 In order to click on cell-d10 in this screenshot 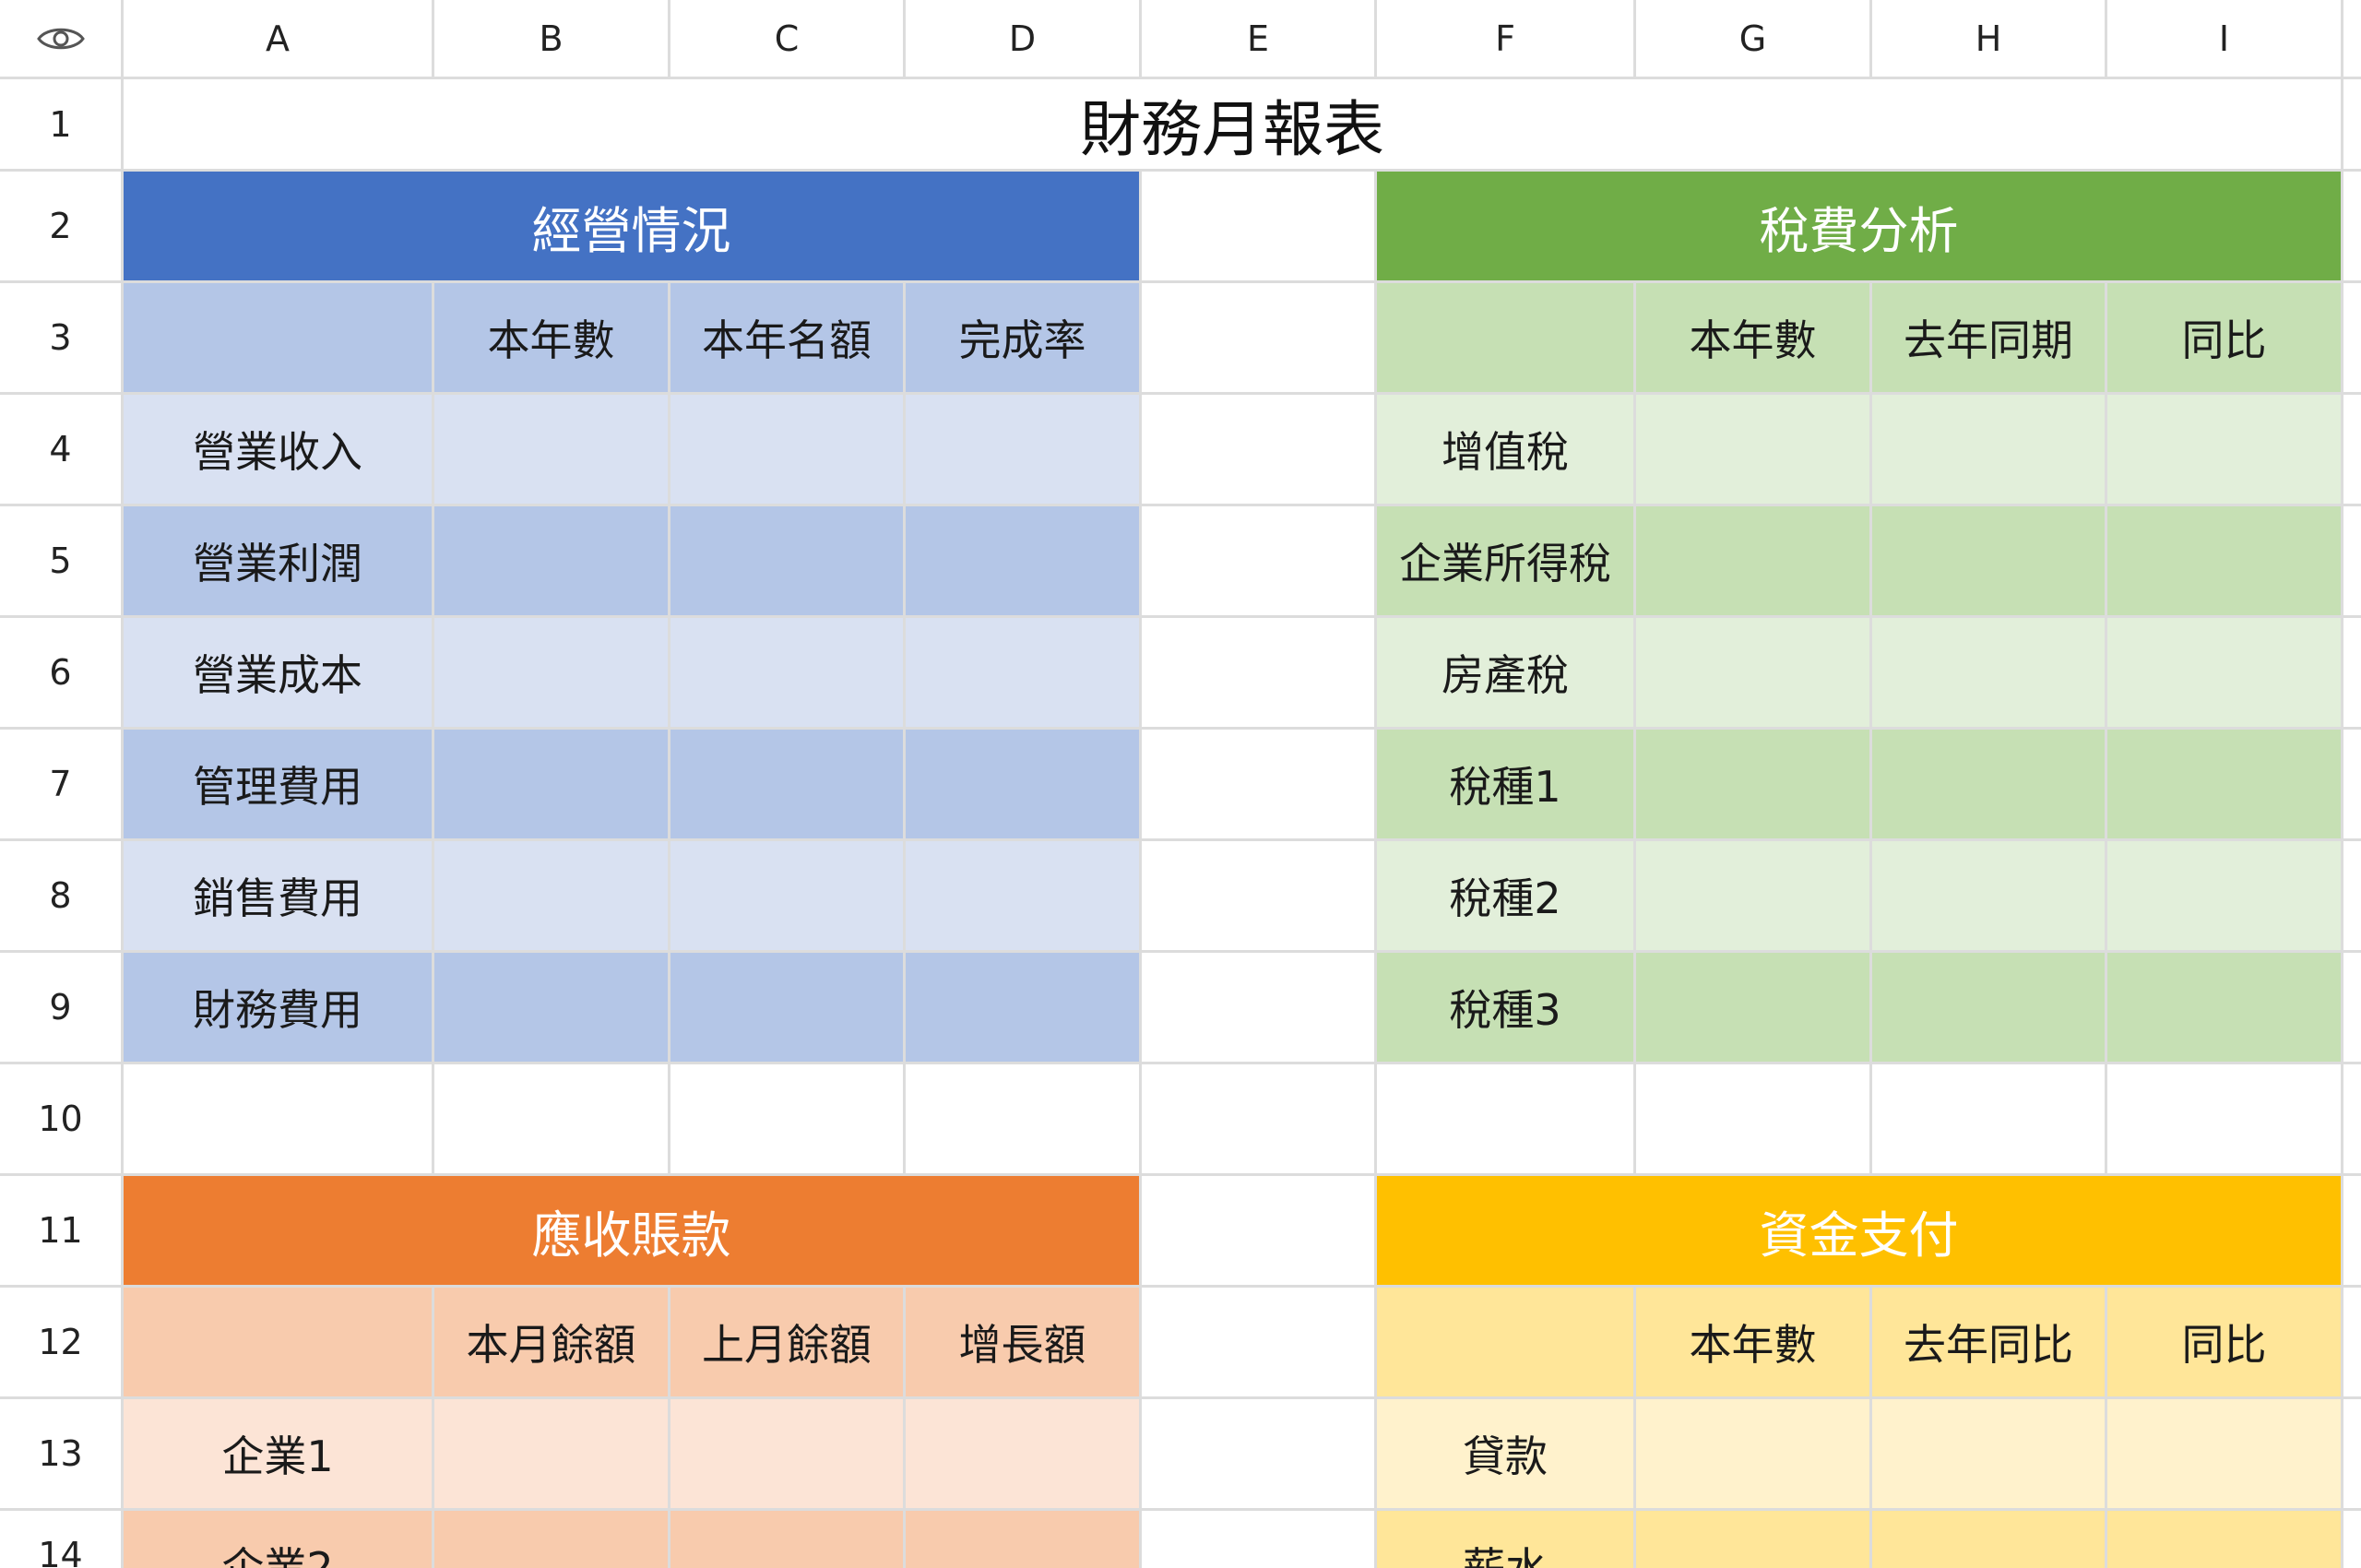, I will do `click(1024, 1120)`.